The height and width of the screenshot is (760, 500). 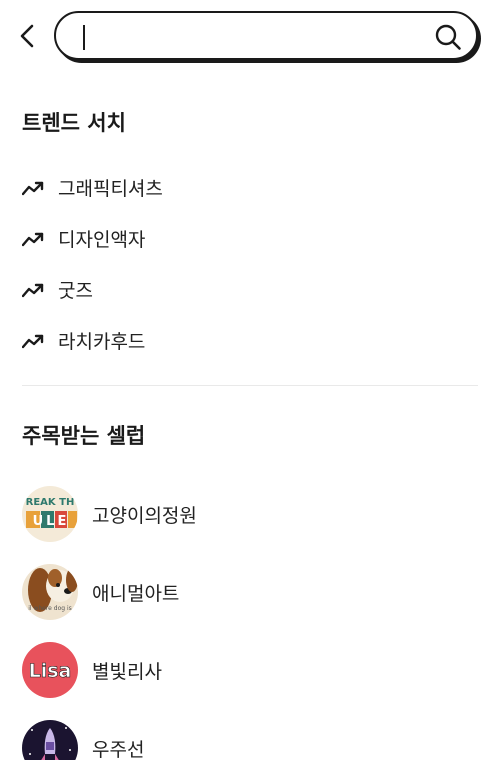 What do you see at coordinates (252, 340) in the screenshot?
I see `trending-item: 라치카후드` at bounding box center [252, 340].